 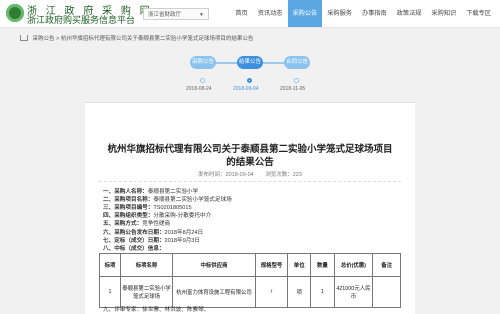 What do you see at coordinates (297, 62) in the screenshot?
I see `step-contract-announcement: 合同公告` at bounding box center [297, 62].